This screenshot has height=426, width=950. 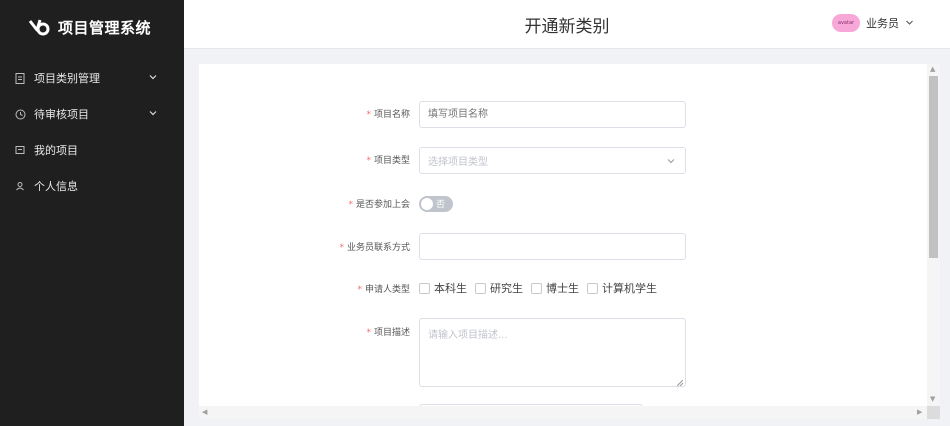 What do you see at coordinates (56, 150) in the screenshot?
I see `sidebar-item-label: 我的项目` at bounding box center [56, 150].